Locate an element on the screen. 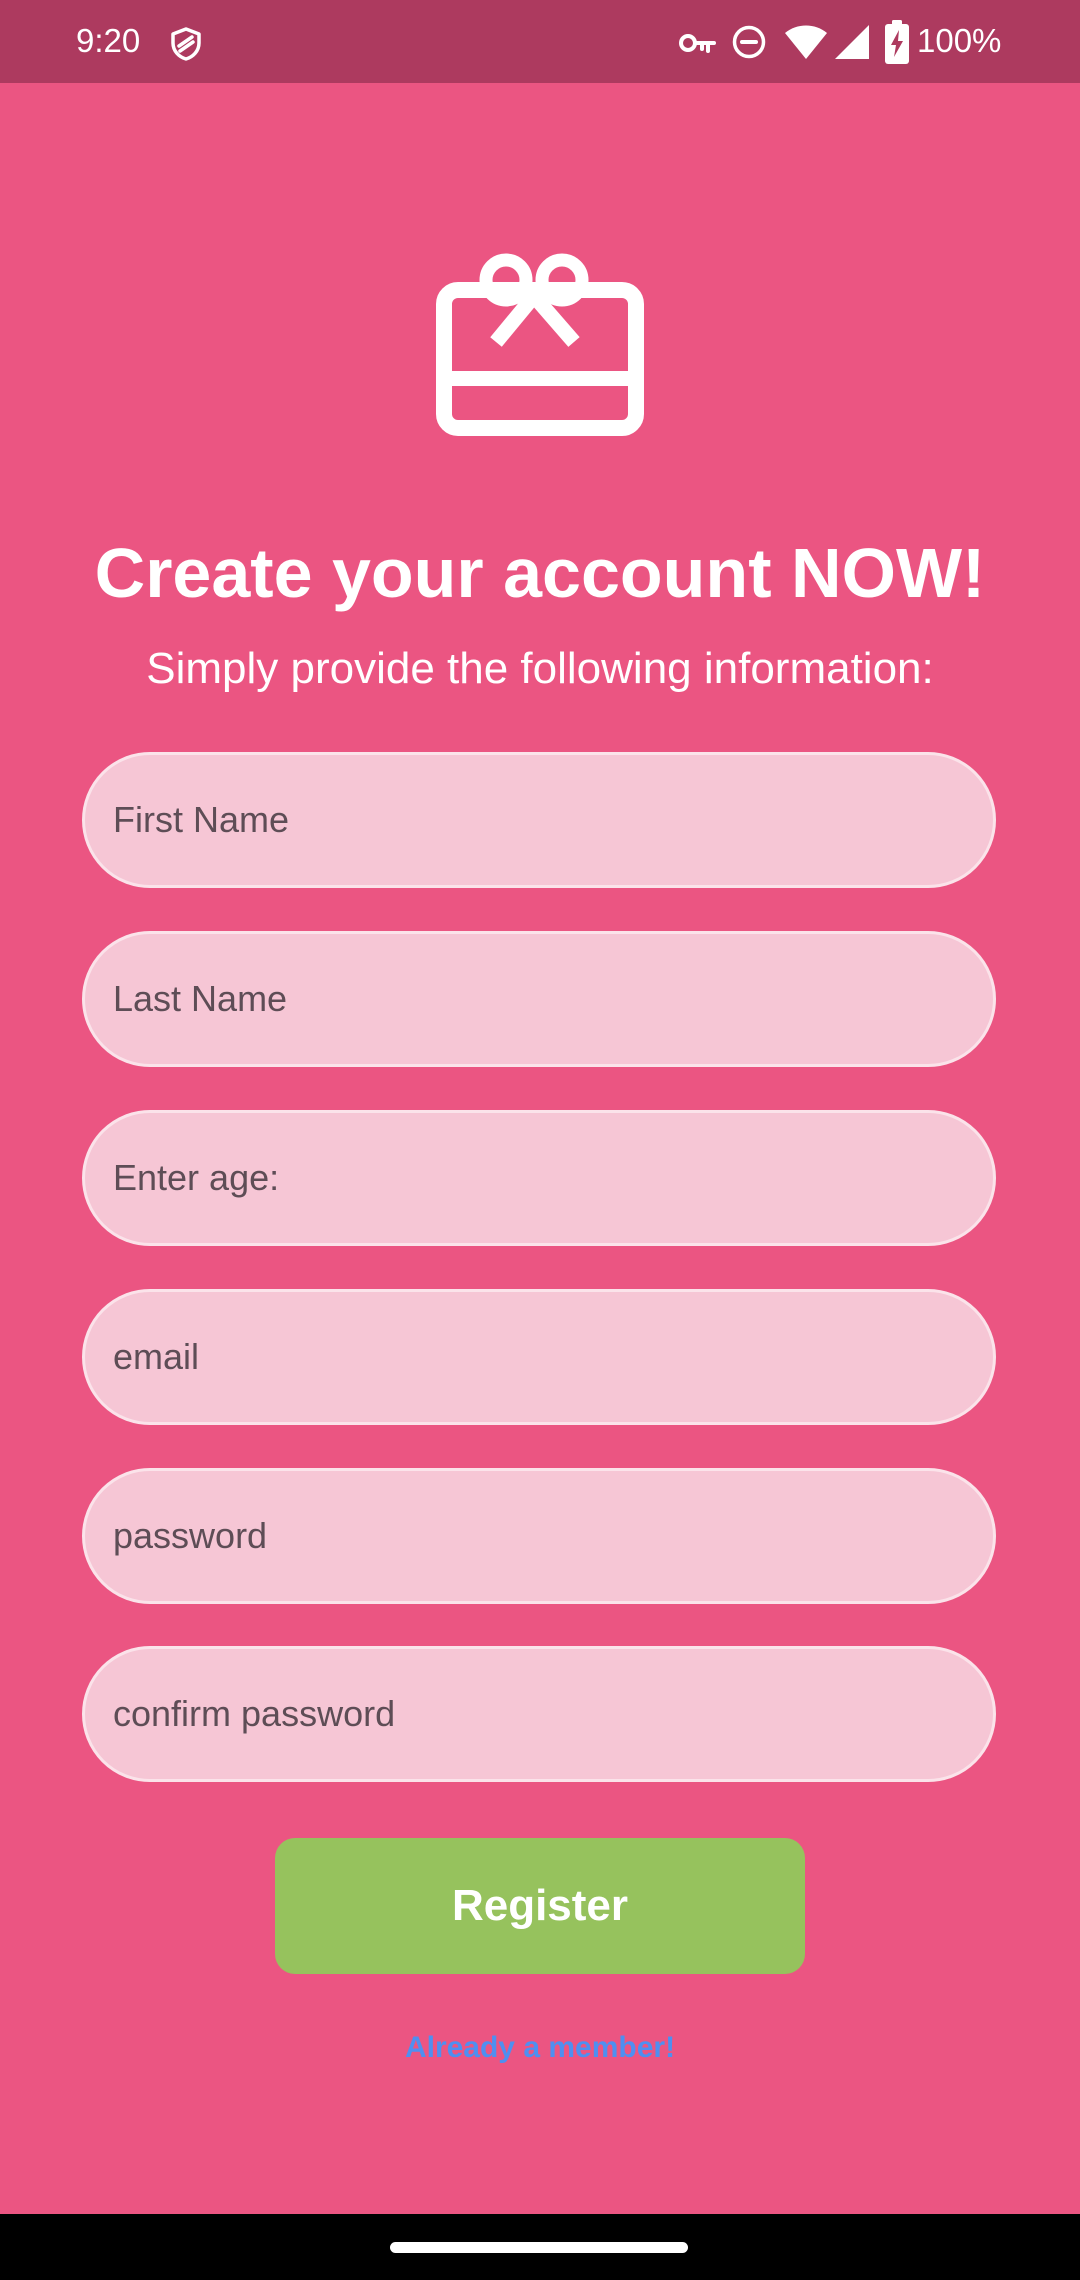 The width and height of the screenshot is (1080, 2280). gift-card-icon is located at coordinates (540, 344).